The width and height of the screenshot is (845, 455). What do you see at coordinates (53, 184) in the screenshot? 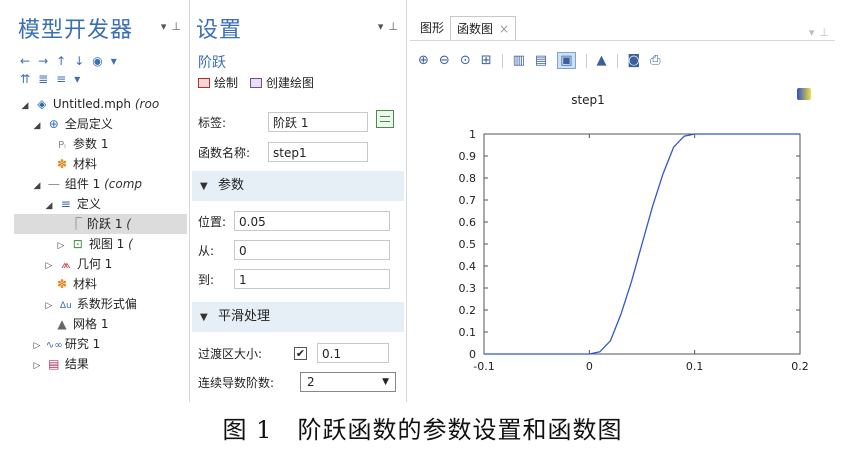
I see `component-icon: —` at bounding box center [53, 184].